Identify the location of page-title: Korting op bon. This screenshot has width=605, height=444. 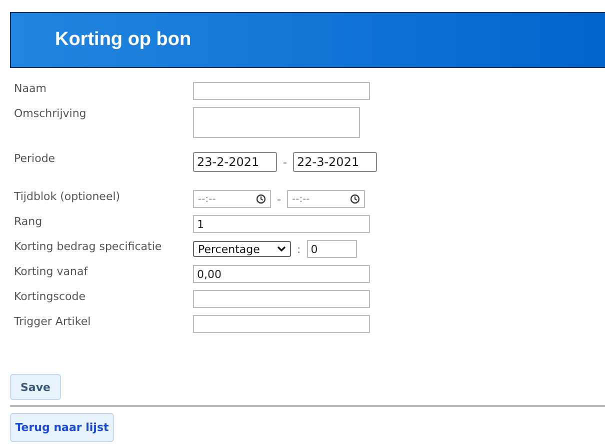
(123, 40).